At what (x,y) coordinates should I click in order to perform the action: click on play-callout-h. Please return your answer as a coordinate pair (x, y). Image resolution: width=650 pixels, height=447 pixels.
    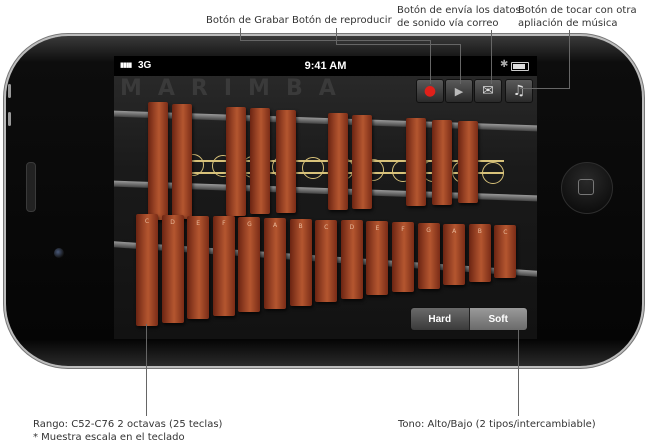
    Looking at the image, I should click on (398, 44).